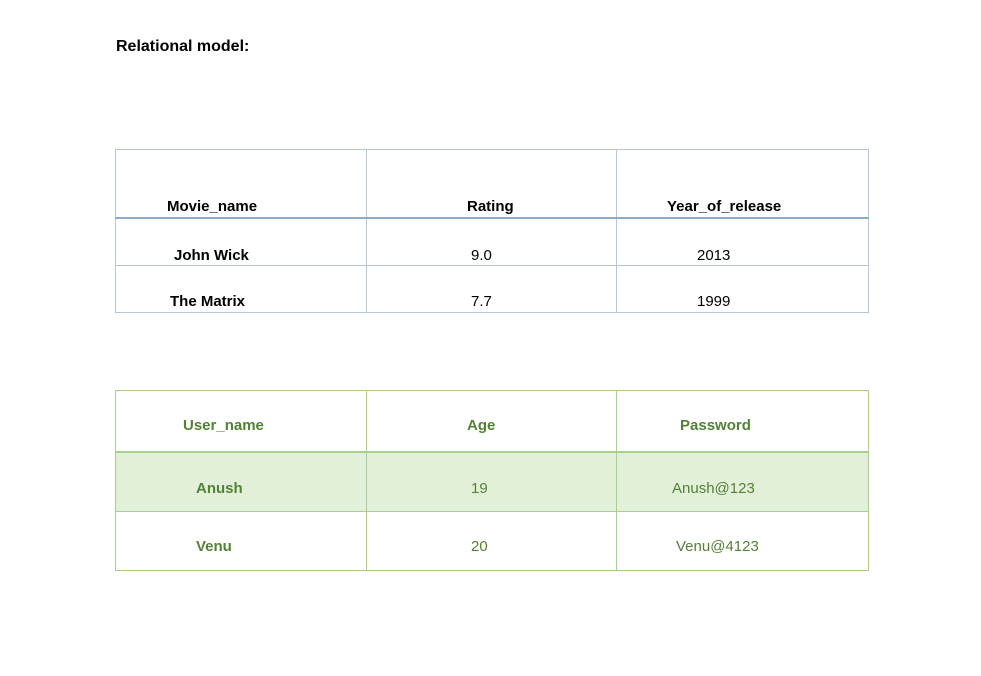 This screenshot has width=981, height=676. I want to click on cell-year: 2013, so click(714, 255).